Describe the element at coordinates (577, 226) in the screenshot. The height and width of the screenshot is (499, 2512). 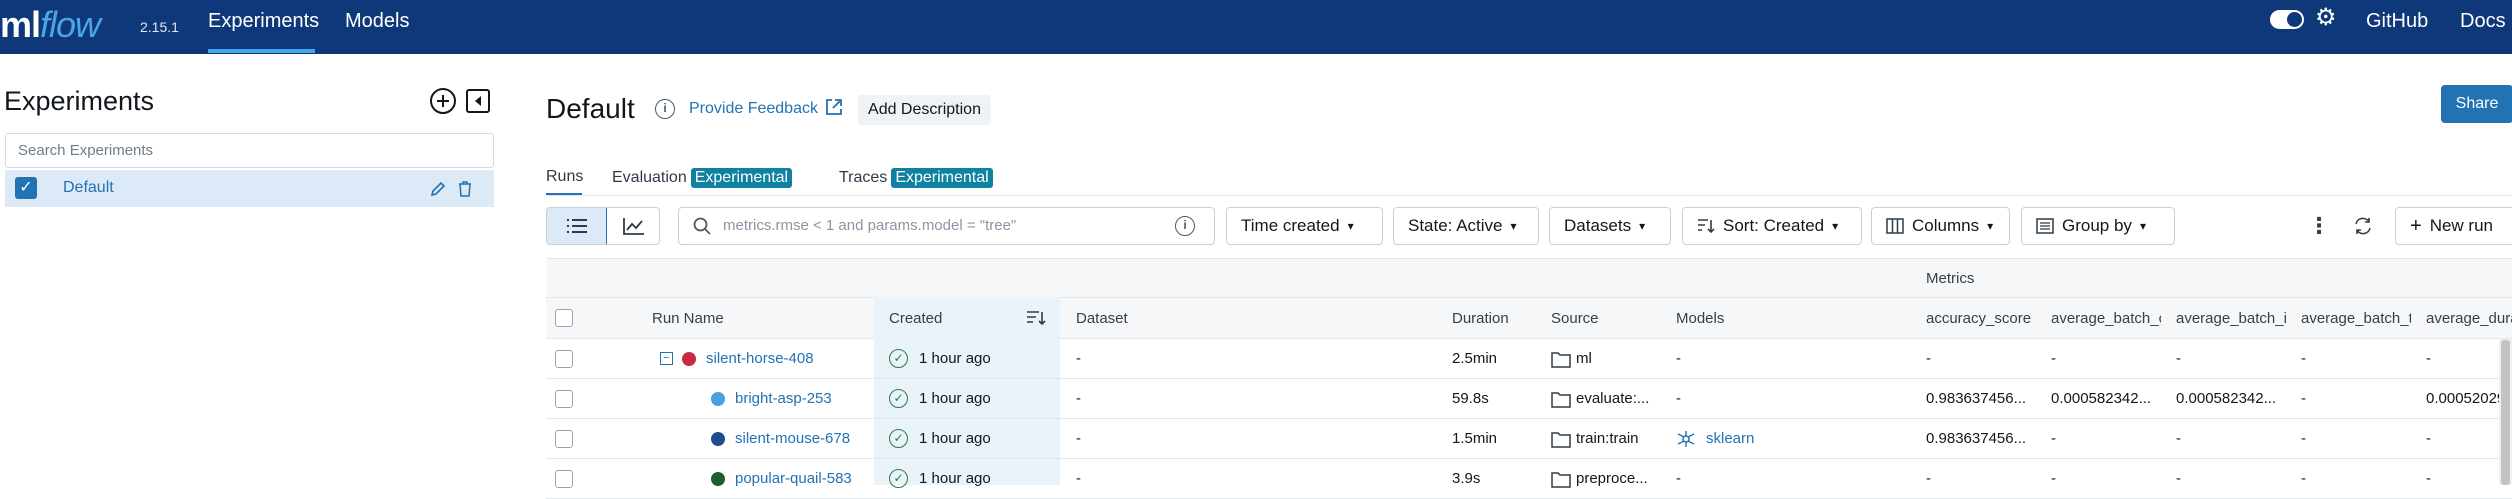
I see `table-view-button` at that location.